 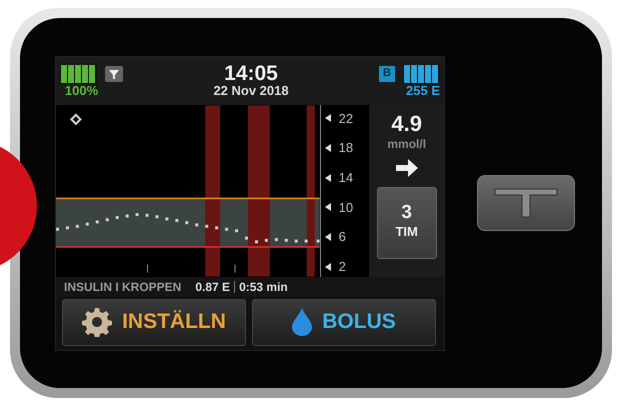 I want to click on drop-icon, so click(x=302, y=322).